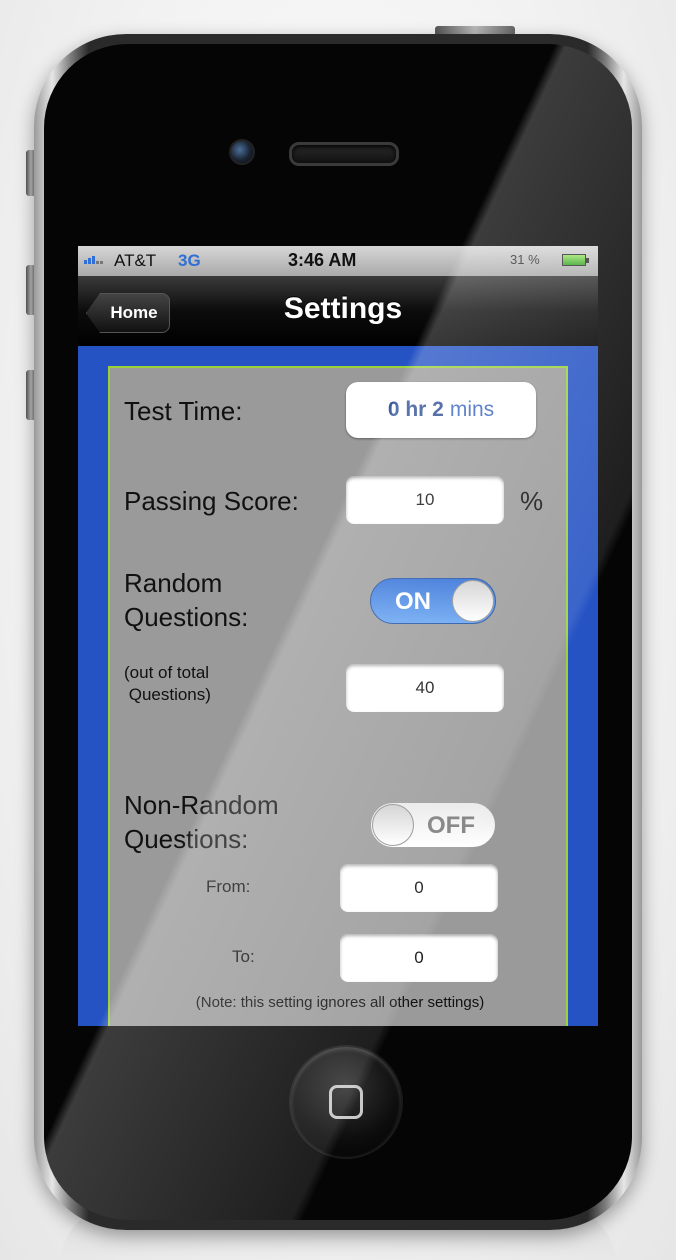  I want to click on status-time: 3:46 AM, so click(322, 260).